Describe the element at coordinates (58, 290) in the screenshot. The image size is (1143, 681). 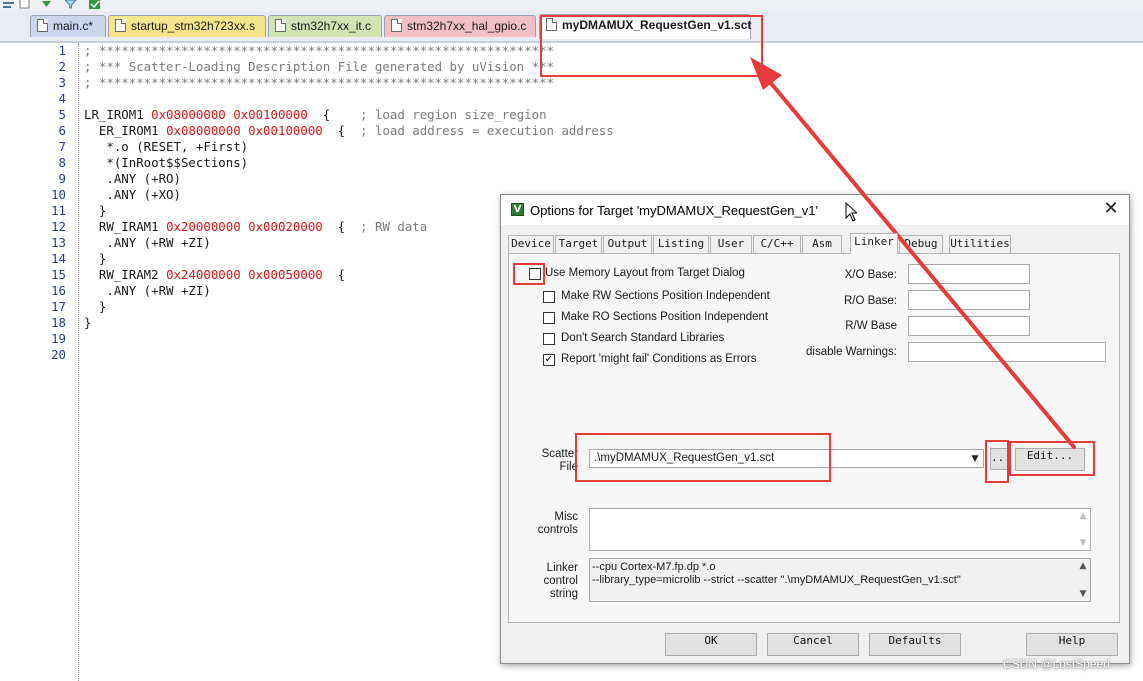
I see `line-number: 16` at that location.